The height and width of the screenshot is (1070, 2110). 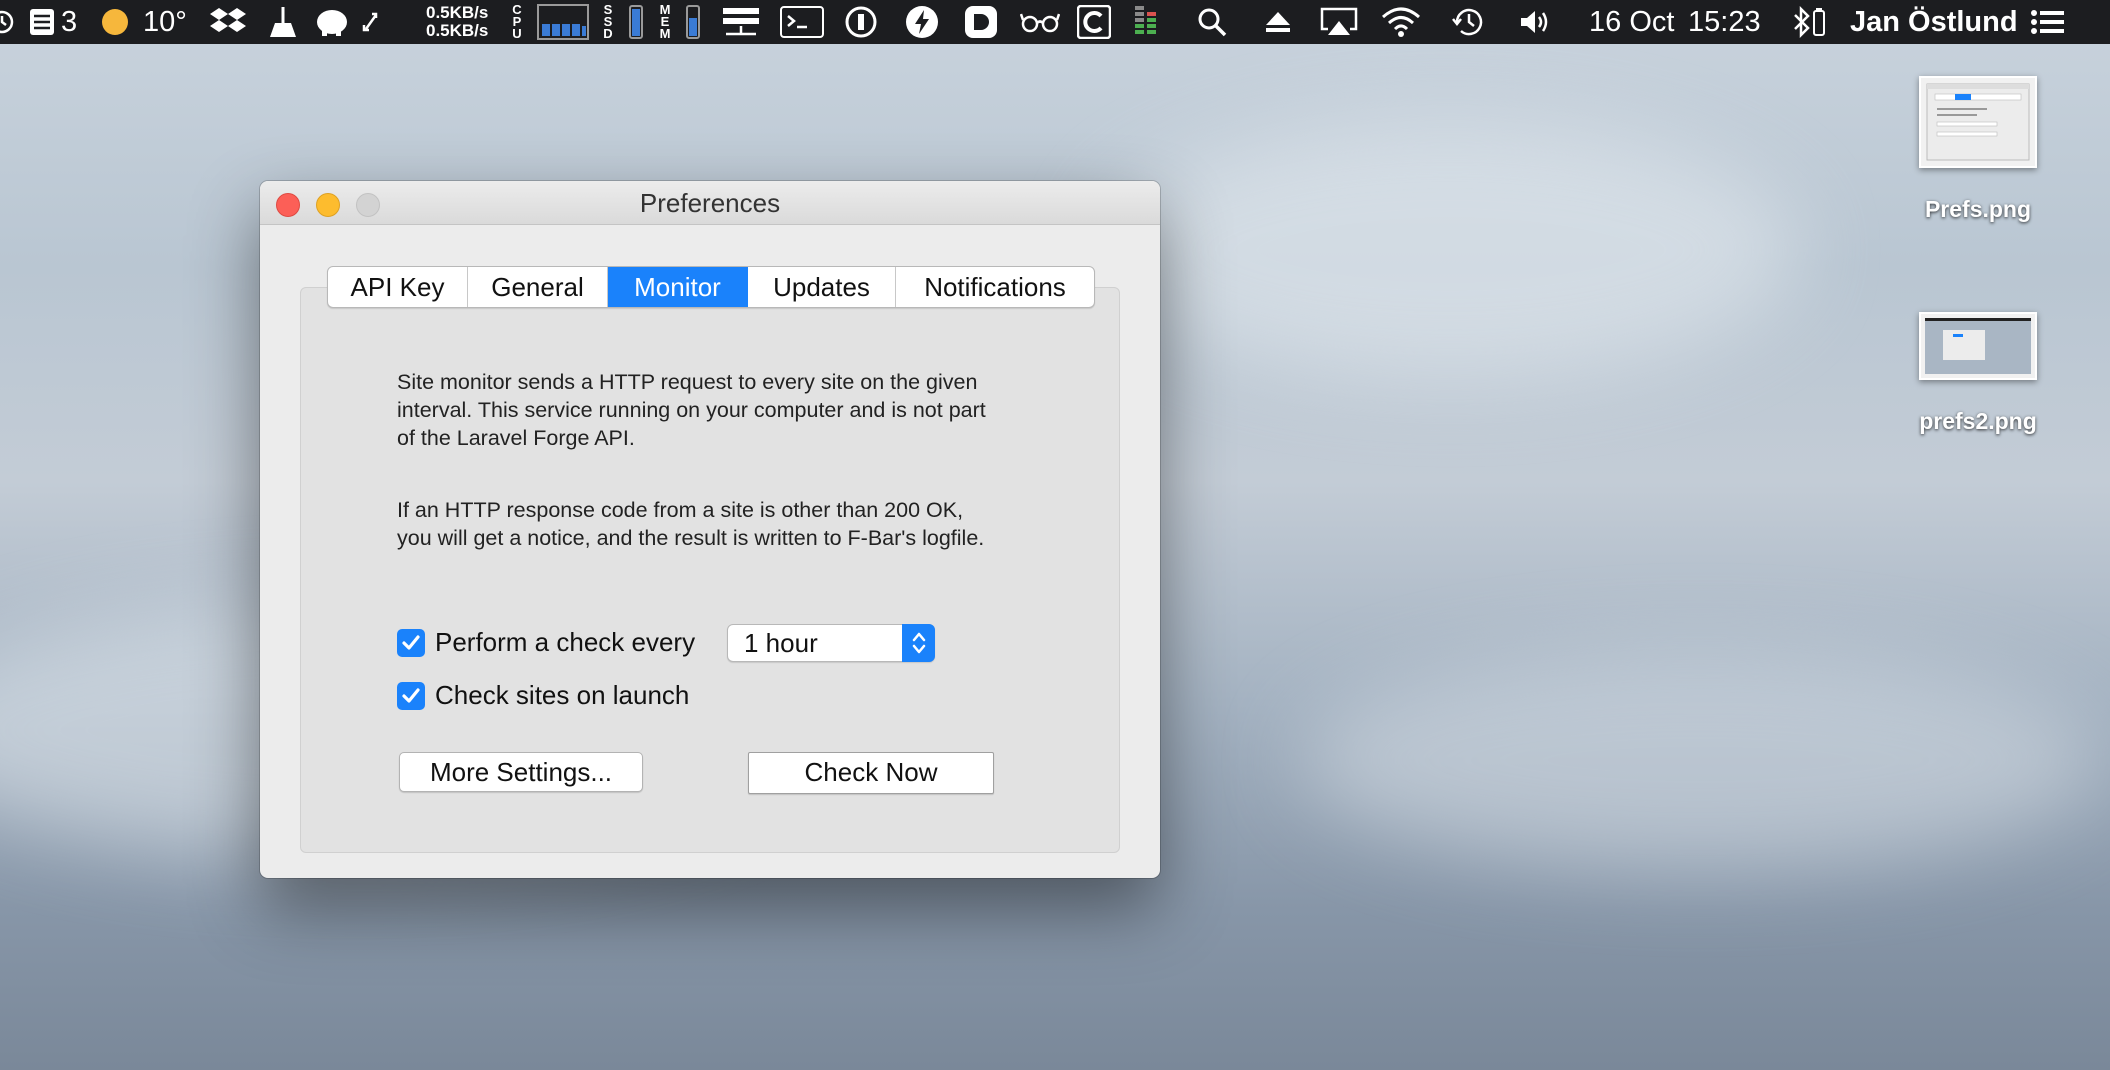 What do you see at coordinates (1401, 22) in the screenshot?
I see `wifi-icon` at bounding box center [1401, 22].